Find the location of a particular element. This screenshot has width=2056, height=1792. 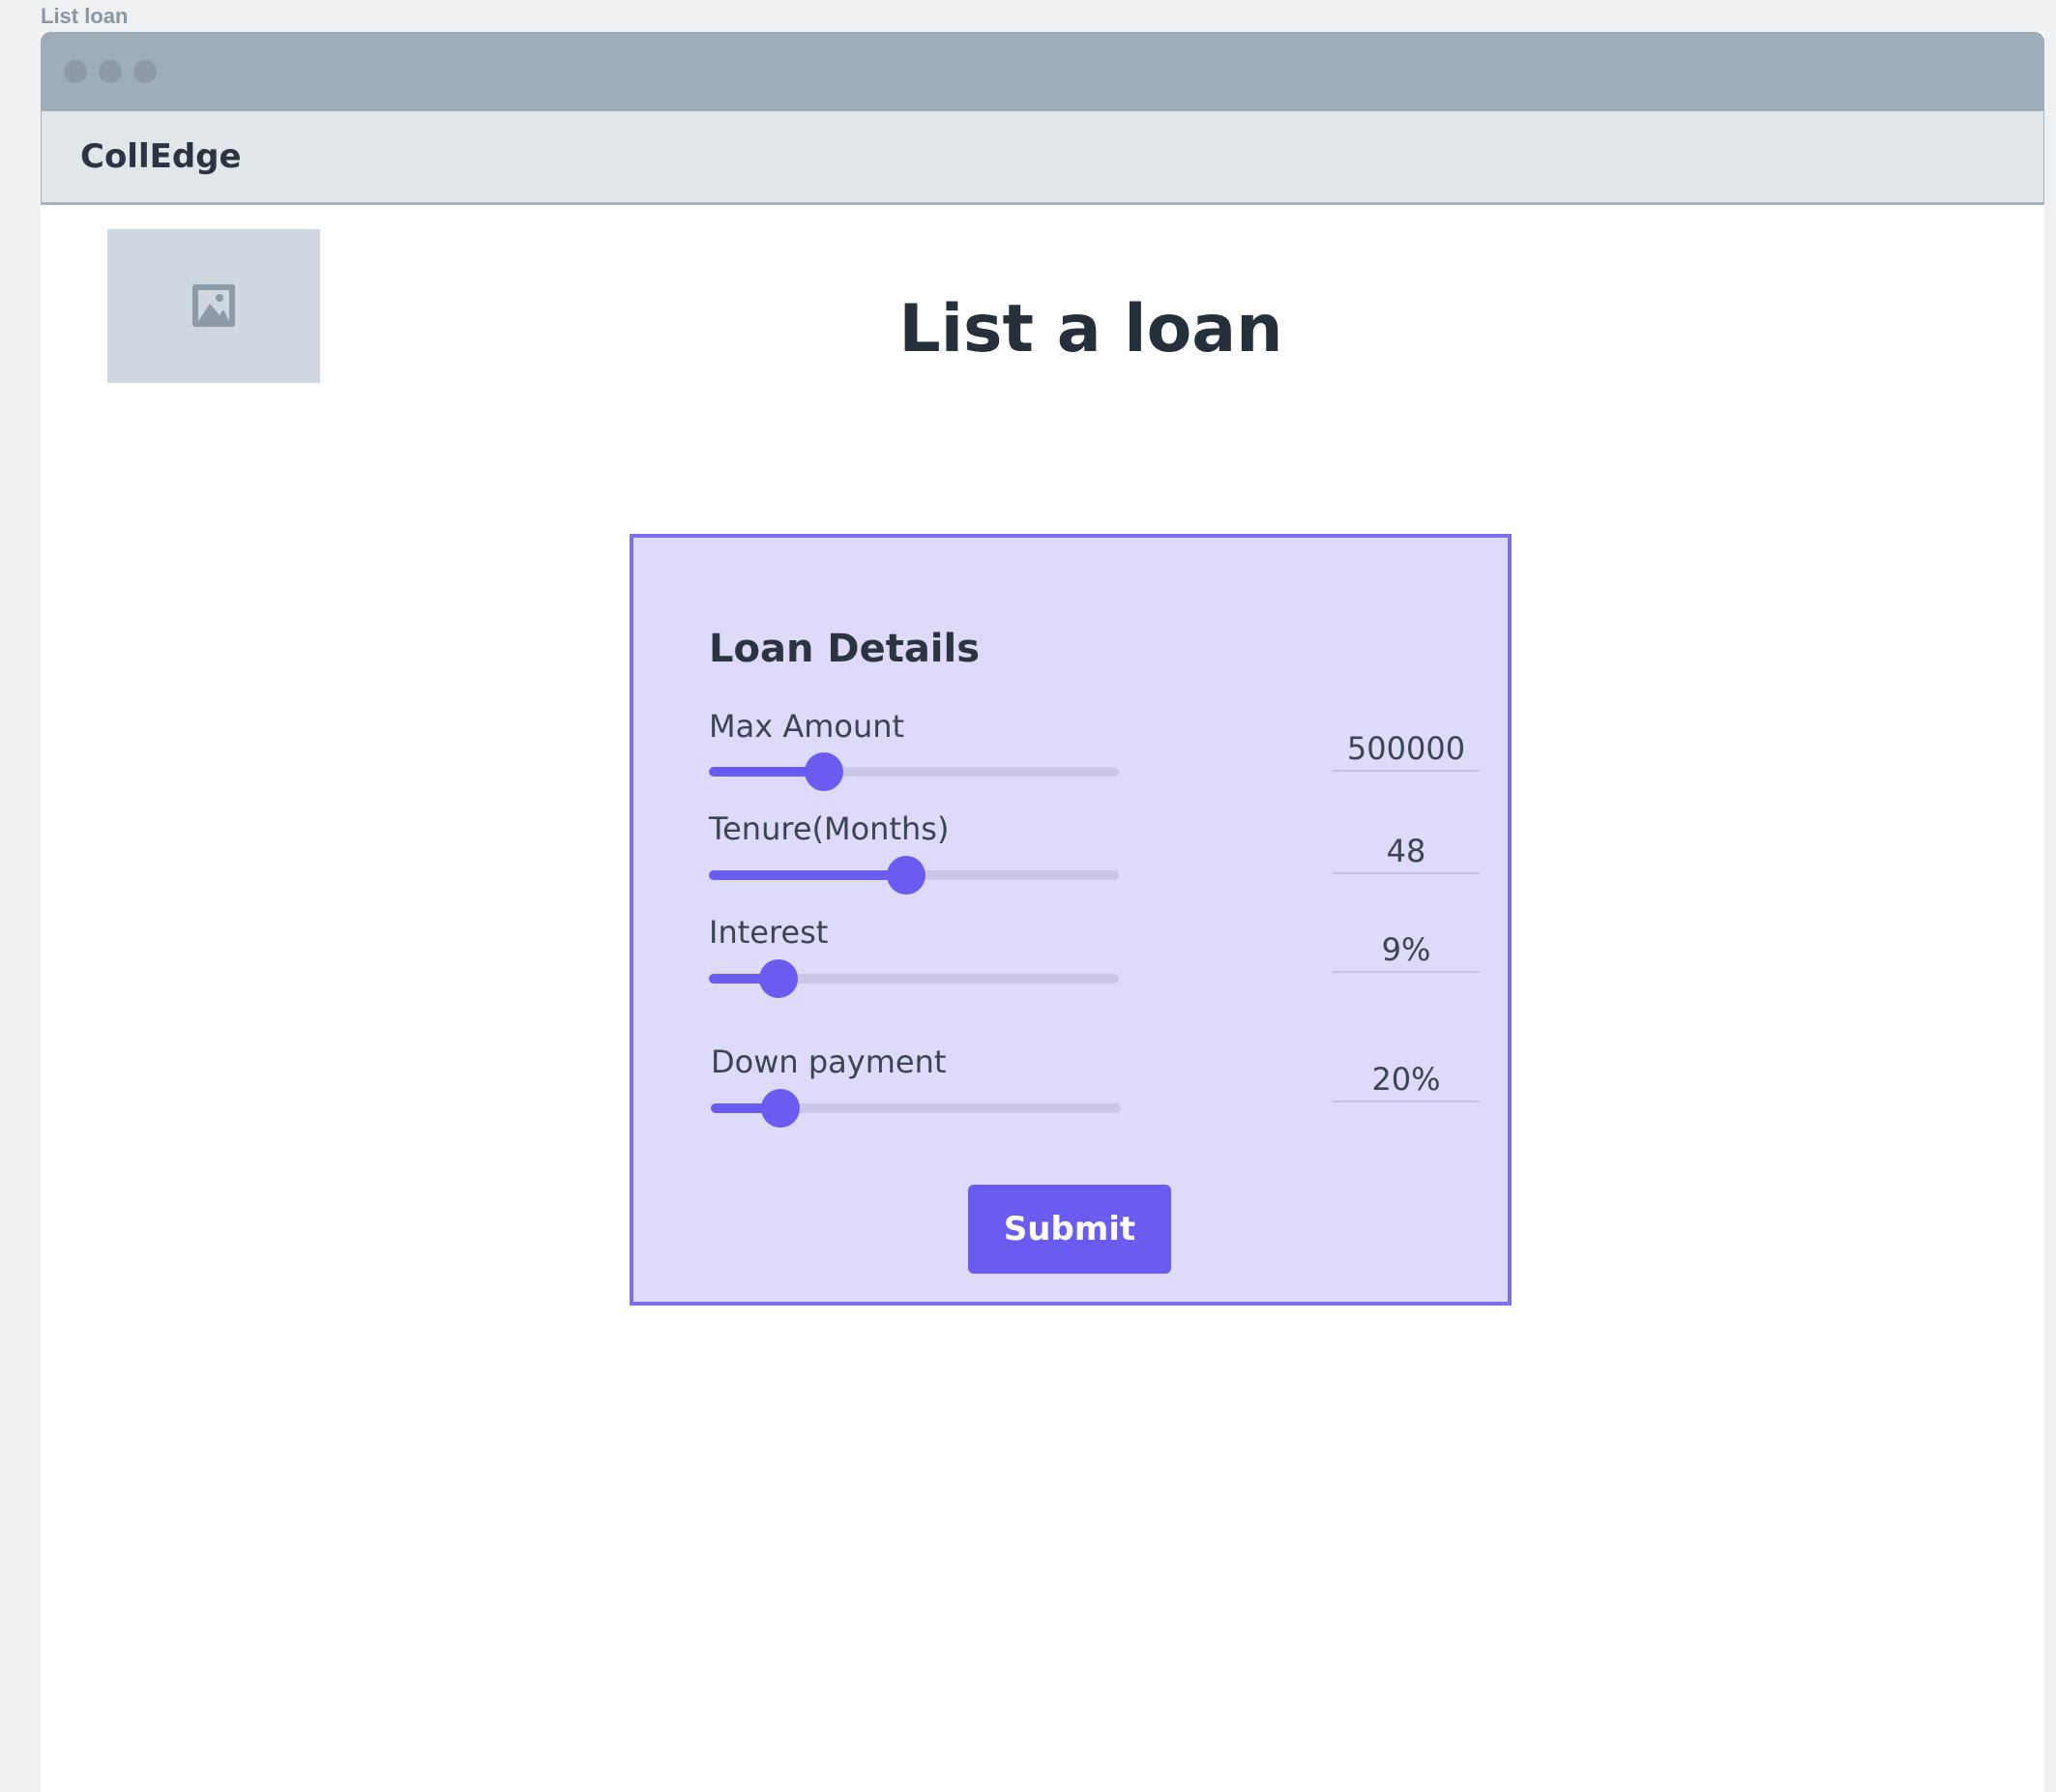

tenure-slider-fill is located at coordinates (808, 875).